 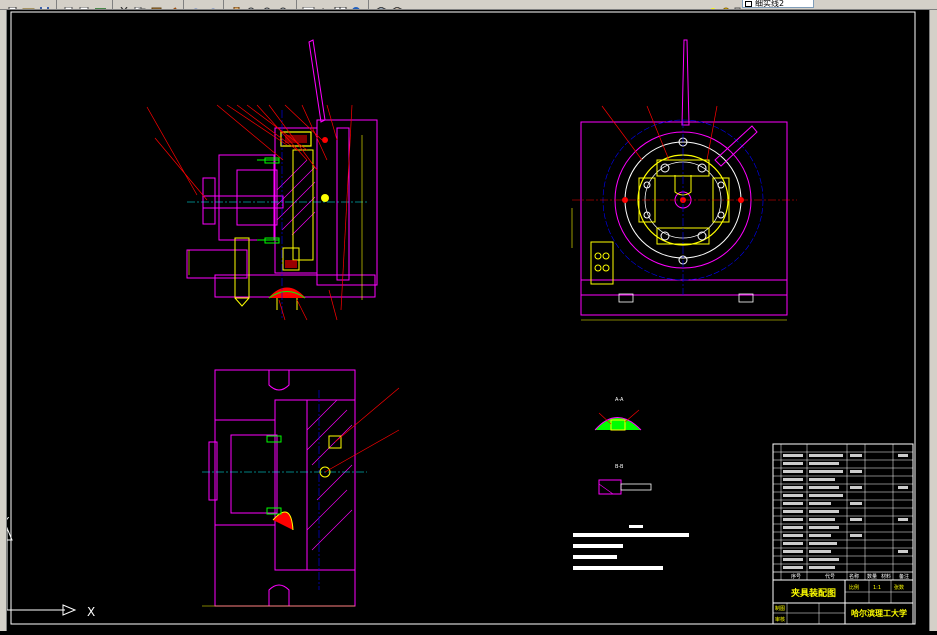 What do you see at coordinates (68, 4) in the screenshot?
I see `print-icon` at bounding box center [68, 4].